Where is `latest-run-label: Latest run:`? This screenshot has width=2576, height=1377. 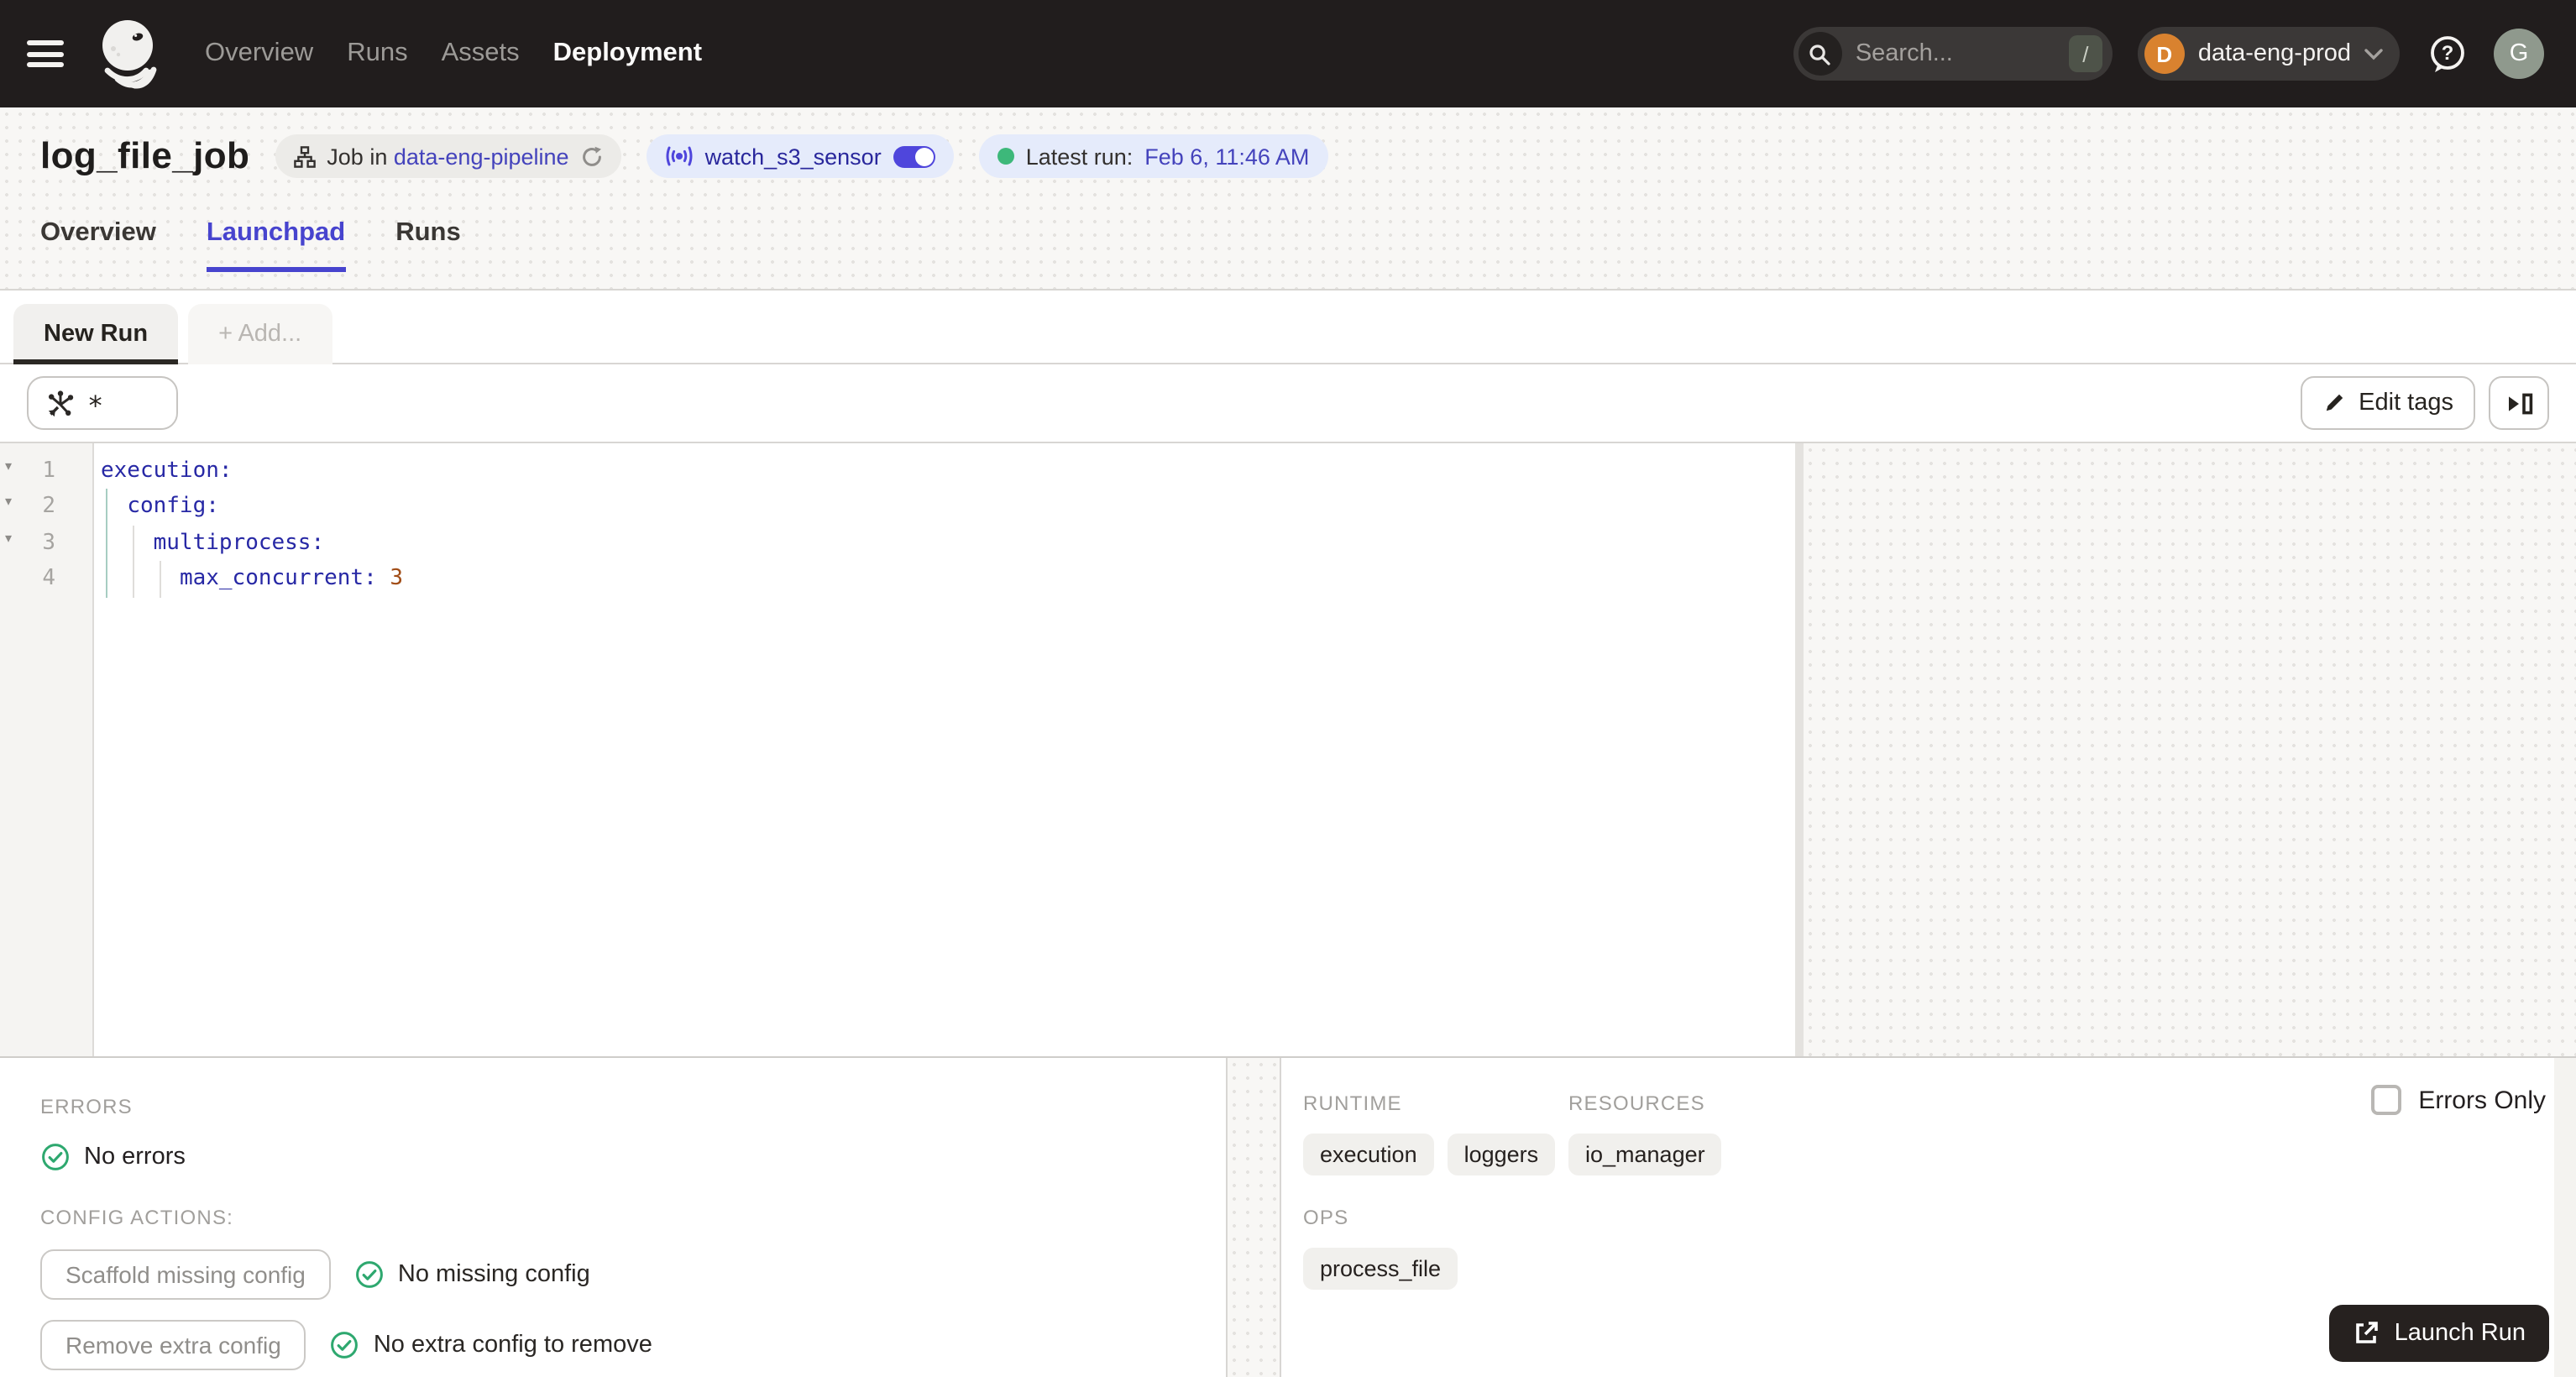 latest-run-label: Latest run: is located at coordinates (1079, 156).